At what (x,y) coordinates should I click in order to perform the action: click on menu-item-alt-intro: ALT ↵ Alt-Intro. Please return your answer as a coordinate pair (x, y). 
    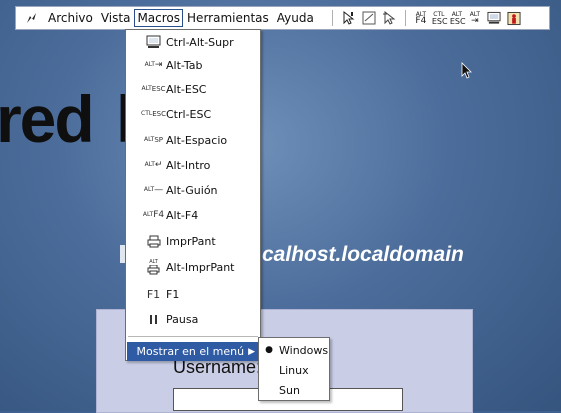
    Looking at the image, I should click on (193, 165).